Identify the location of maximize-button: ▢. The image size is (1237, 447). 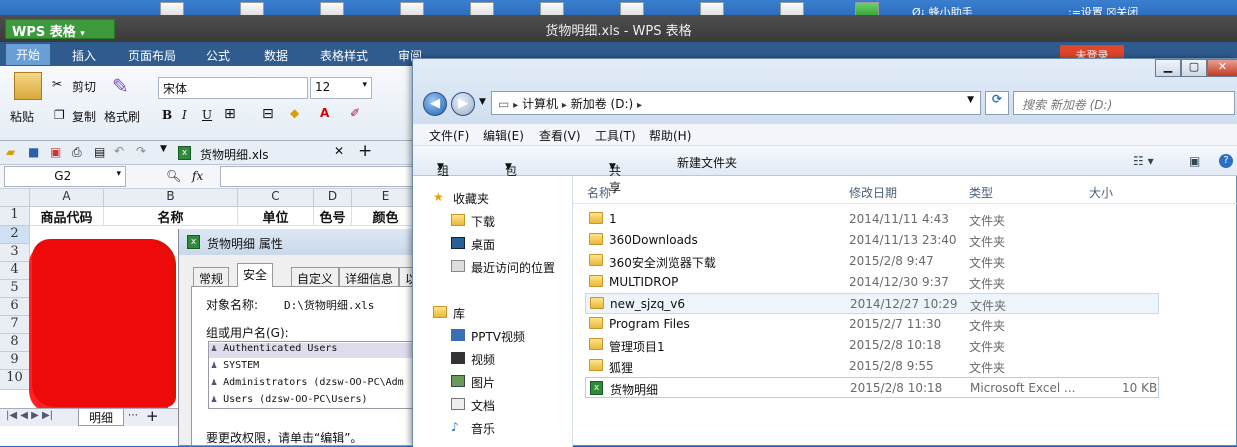
(1194, 68).